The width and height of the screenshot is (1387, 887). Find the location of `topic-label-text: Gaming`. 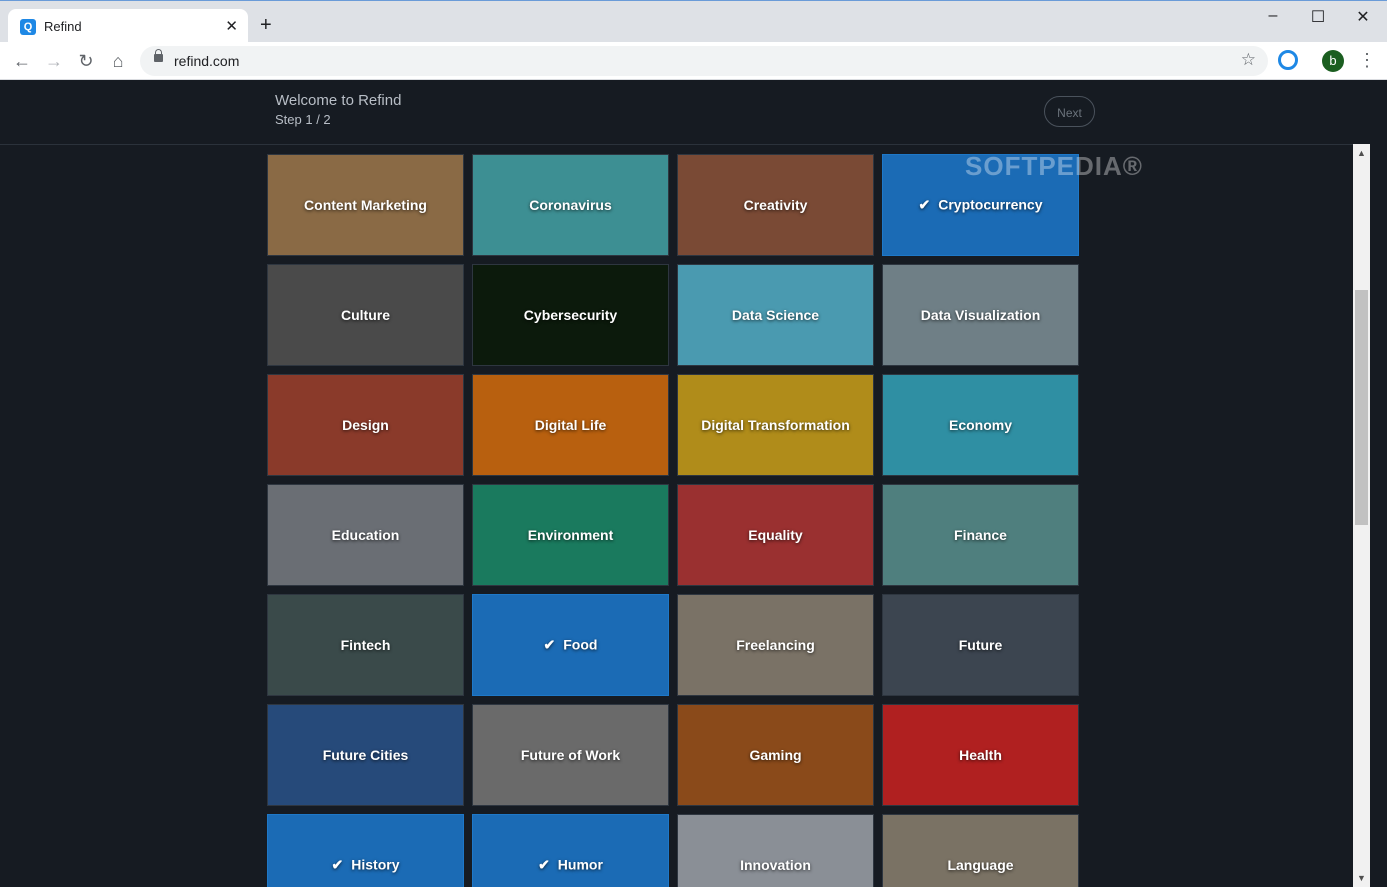

topic-label-text: Gaming is located at coordinates (775, 755).